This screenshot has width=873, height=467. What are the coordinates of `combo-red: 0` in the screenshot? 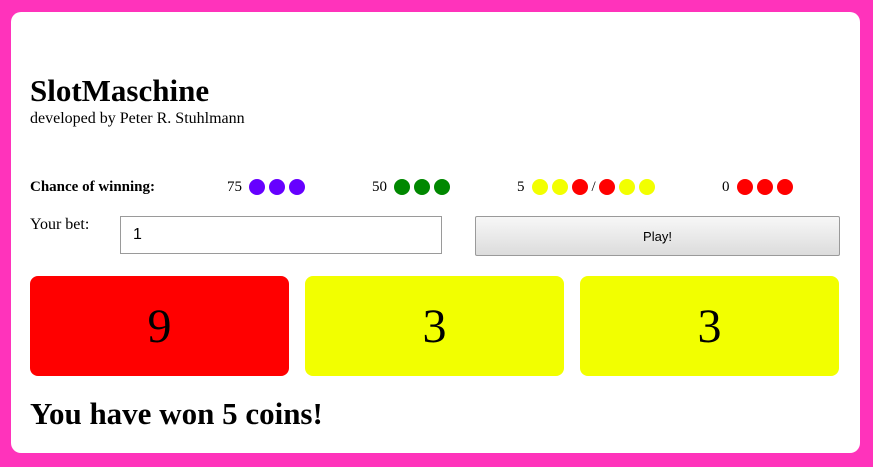 It's located at (759, 187).